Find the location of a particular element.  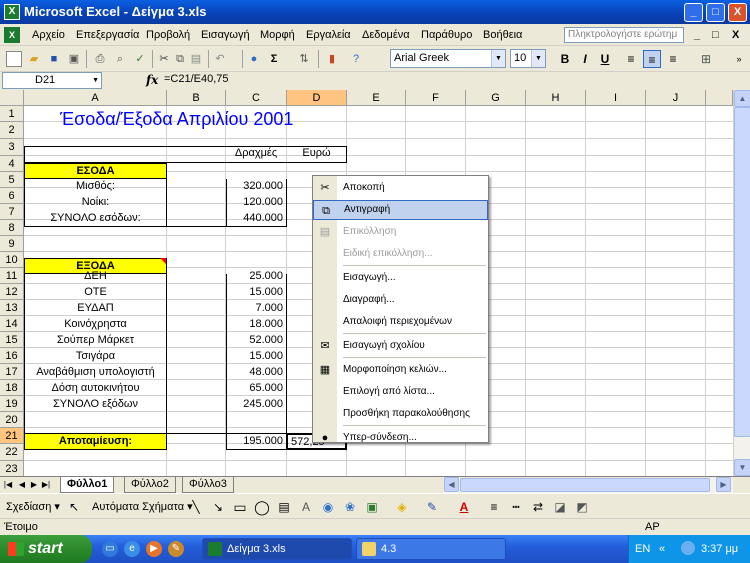

paste-icon: ▤ is located at coordinates (196, 59).